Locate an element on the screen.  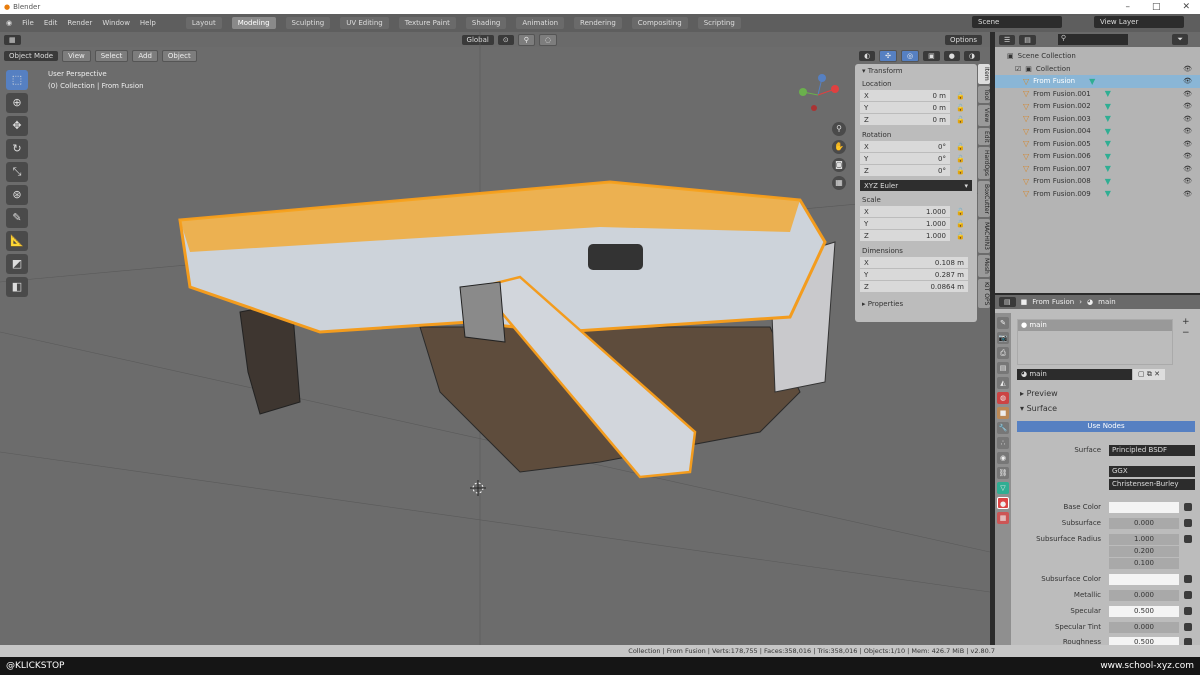
tab-modeling: Modeling is located at coordinates (253, 23).